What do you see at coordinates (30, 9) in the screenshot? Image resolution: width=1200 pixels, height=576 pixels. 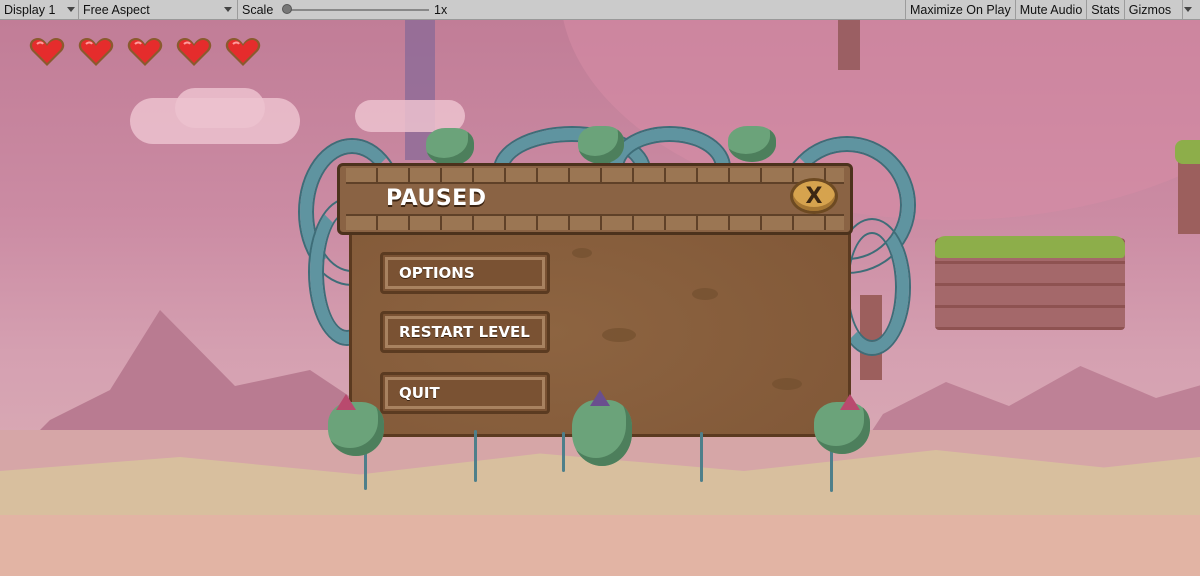 I see `display-label: Display 1` at bounding box center [30, 9].